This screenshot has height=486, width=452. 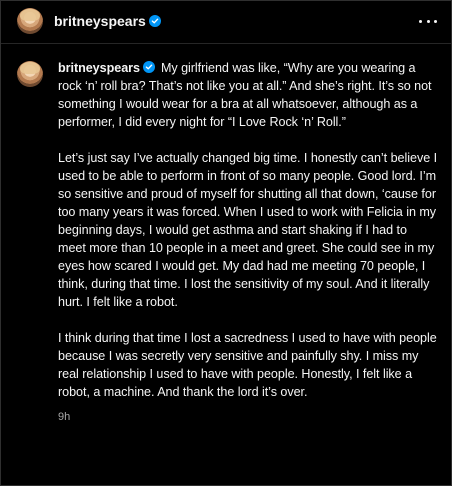 I want to click on caption-avatar, so click(x=30, y=74).